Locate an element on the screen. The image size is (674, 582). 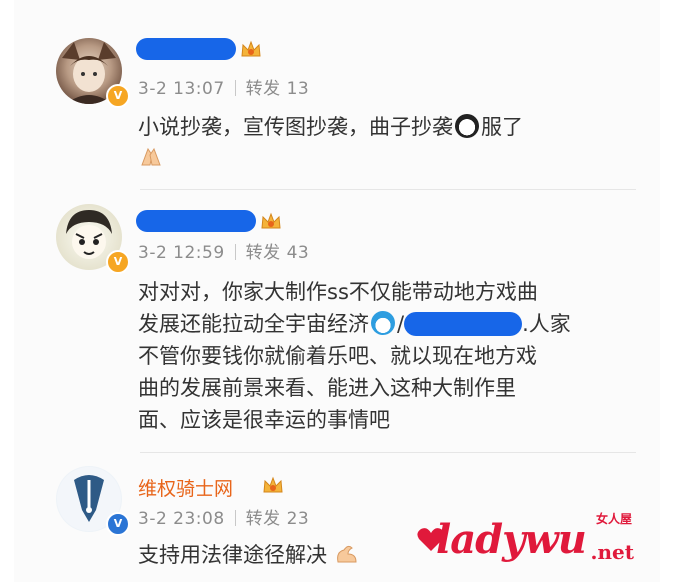
repost-count: 23 is located at coordinates (298, 519).